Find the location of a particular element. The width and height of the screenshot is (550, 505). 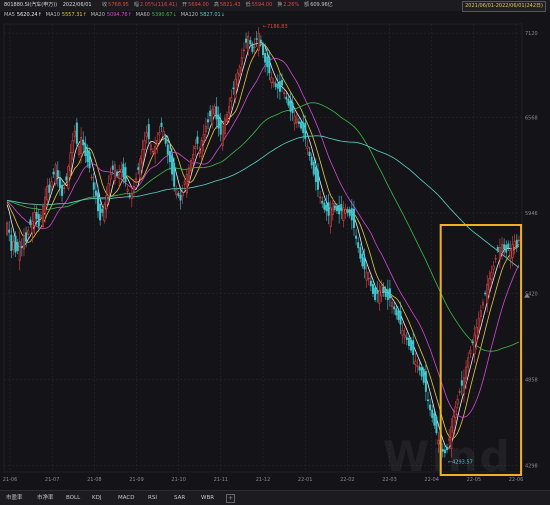

x-tick-label: 22-02 is located at coordinates (347, 480).